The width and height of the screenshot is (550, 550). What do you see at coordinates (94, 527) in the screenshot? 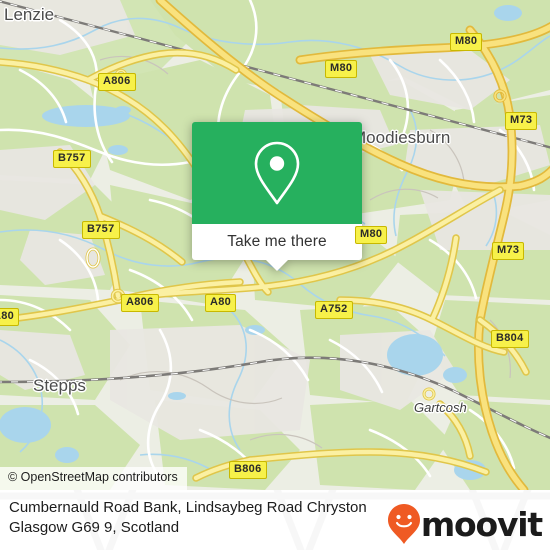
I see `address-line-2: Glasgow G69 9, Scotland` at bounding box center [94, 527].